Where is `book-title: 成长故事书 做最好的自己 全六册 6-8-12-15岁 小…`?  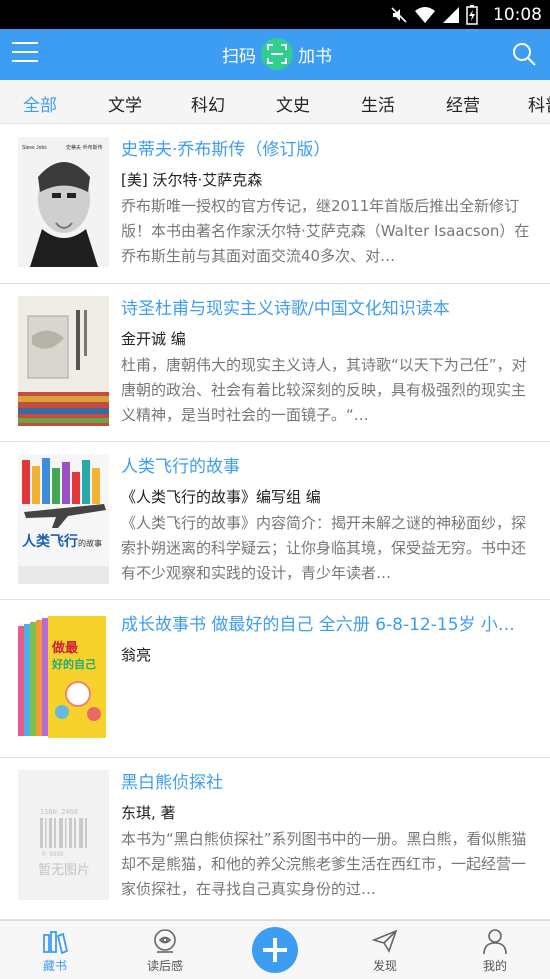 book-title: 成长故事书 做最好的自己 全六册 6-8-12-15岁 小… is located at coordinates (327, 625).